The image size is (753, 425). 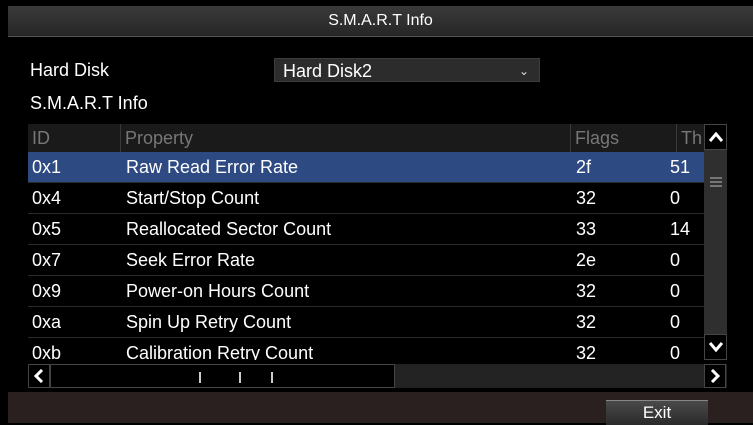 What do you see at coordinates (366, 349) in the screenshot?
I see `table-row: 0xb Calibration Retry Count 32 0` at bounding box center [366, 349].